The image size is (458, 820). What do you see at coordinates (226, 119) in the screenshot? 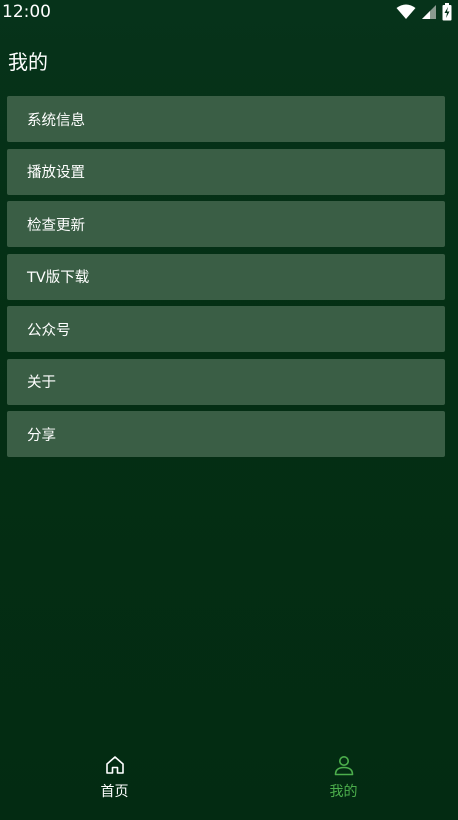
I see `menu-item-system-info: 系统信息` at bounding box center [226, 119].